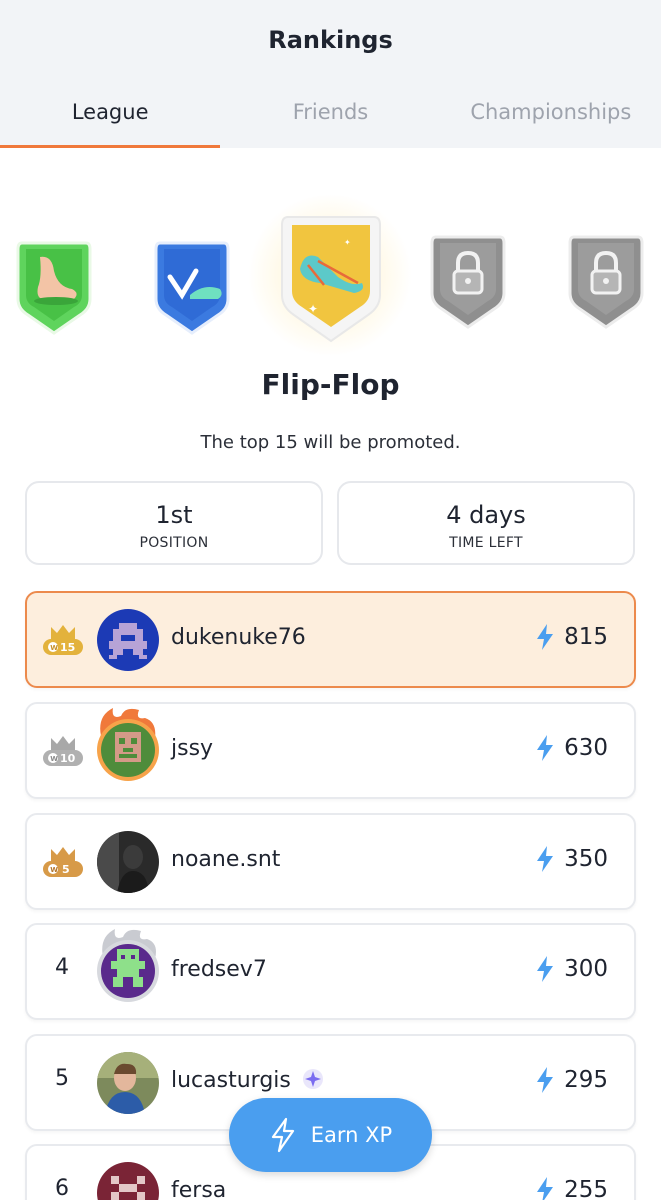  I want to click on position-card: 1st POSITION, so click(174, 523).